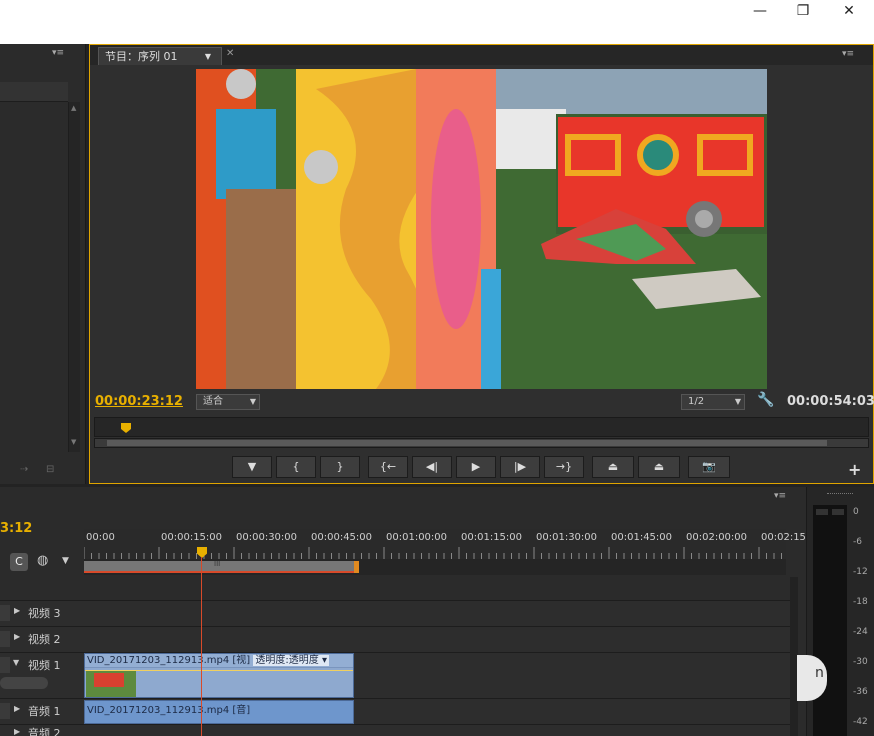 The image size is (874, 736). What do you see at coordinates (219, 712) in the screenshot?
I see `audio-clip: VID_20171203_112913.mp4 [音]` at bounding box center [219, 712].